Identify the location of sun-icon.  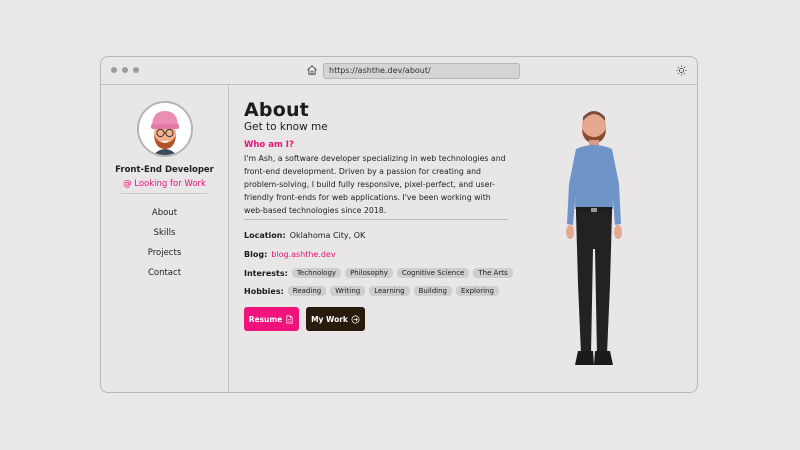
(681, 70).